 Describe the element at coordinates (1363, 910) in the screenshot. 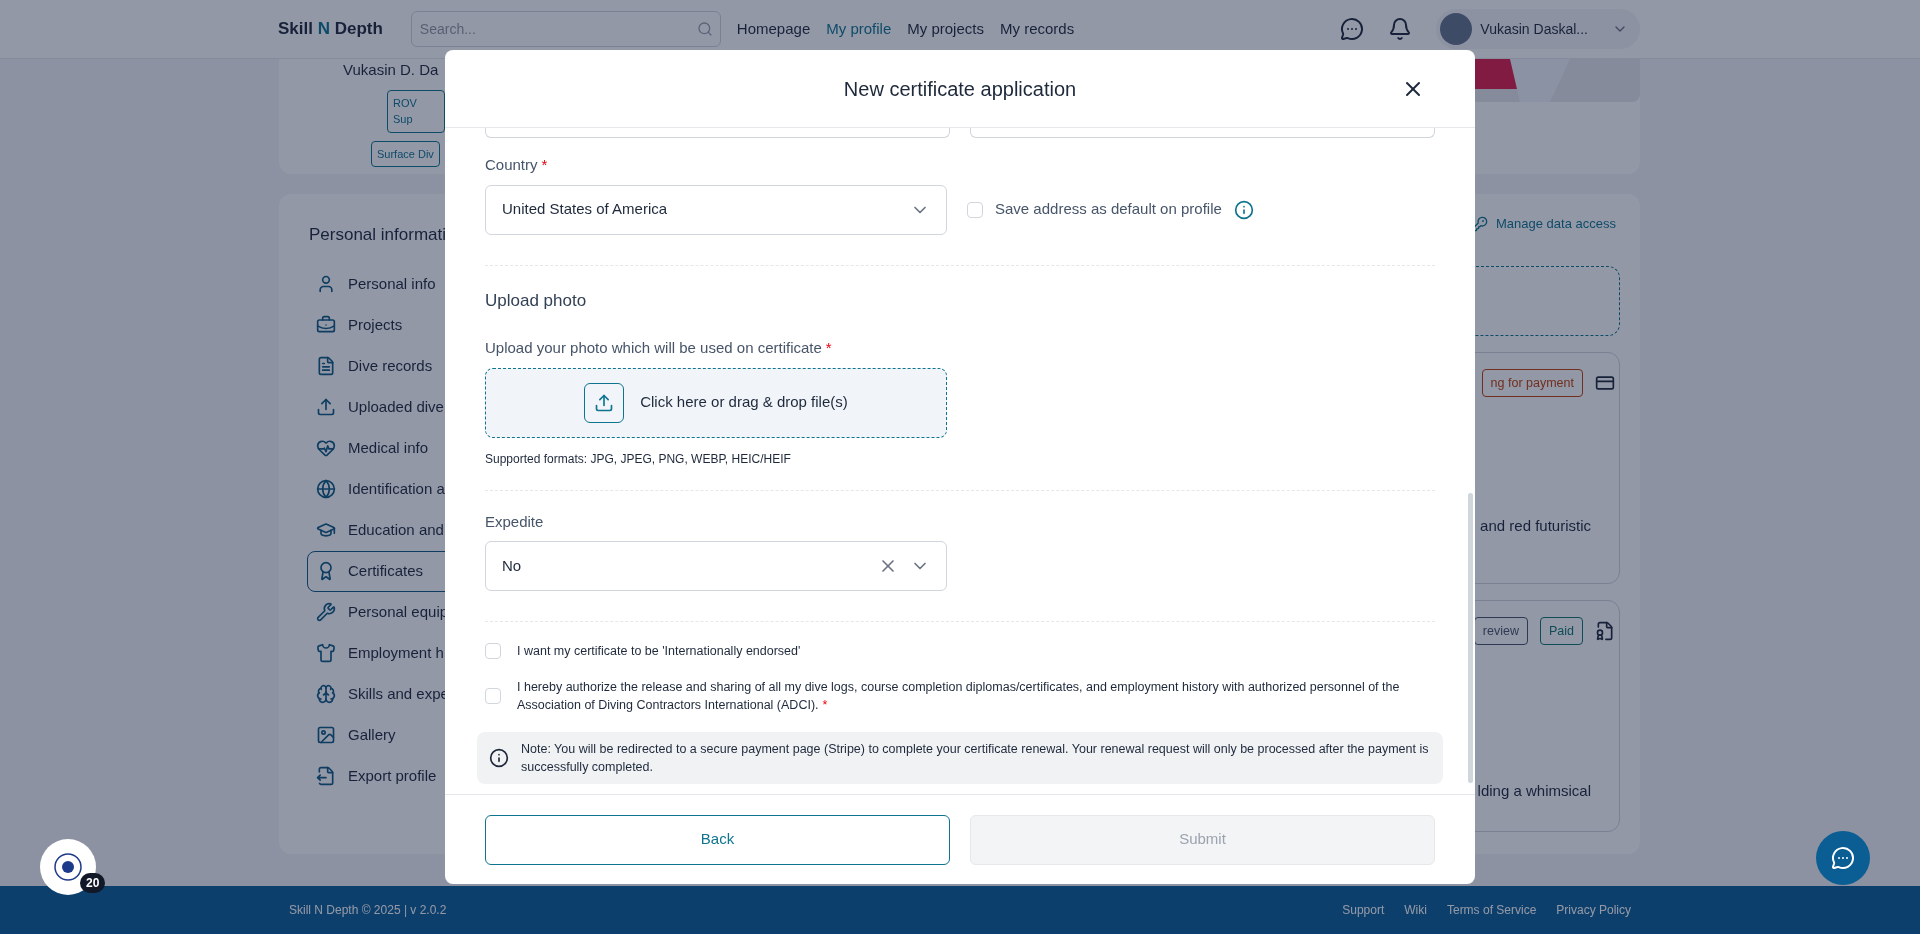

I see `footer-link: Support` at that location.